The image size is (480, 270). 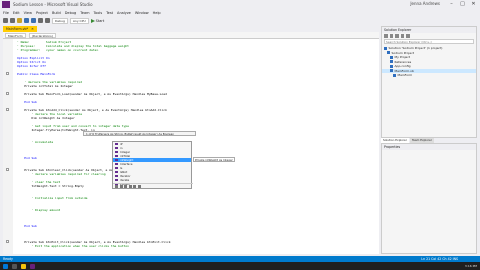 What do you see at coordinates (391, 36) in the screenshot?
I see `sync-icon` at bounding box center [391, 36].